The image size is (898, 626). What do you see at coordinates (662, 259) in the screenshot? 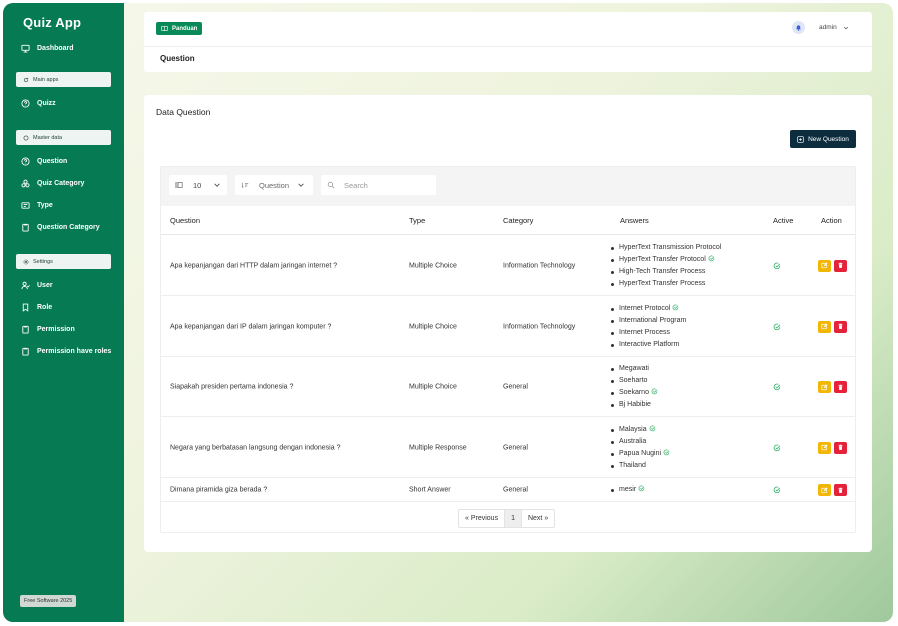
I see `answer-text: HyperText Transfer Protocol` at bounding box center [662, 259].